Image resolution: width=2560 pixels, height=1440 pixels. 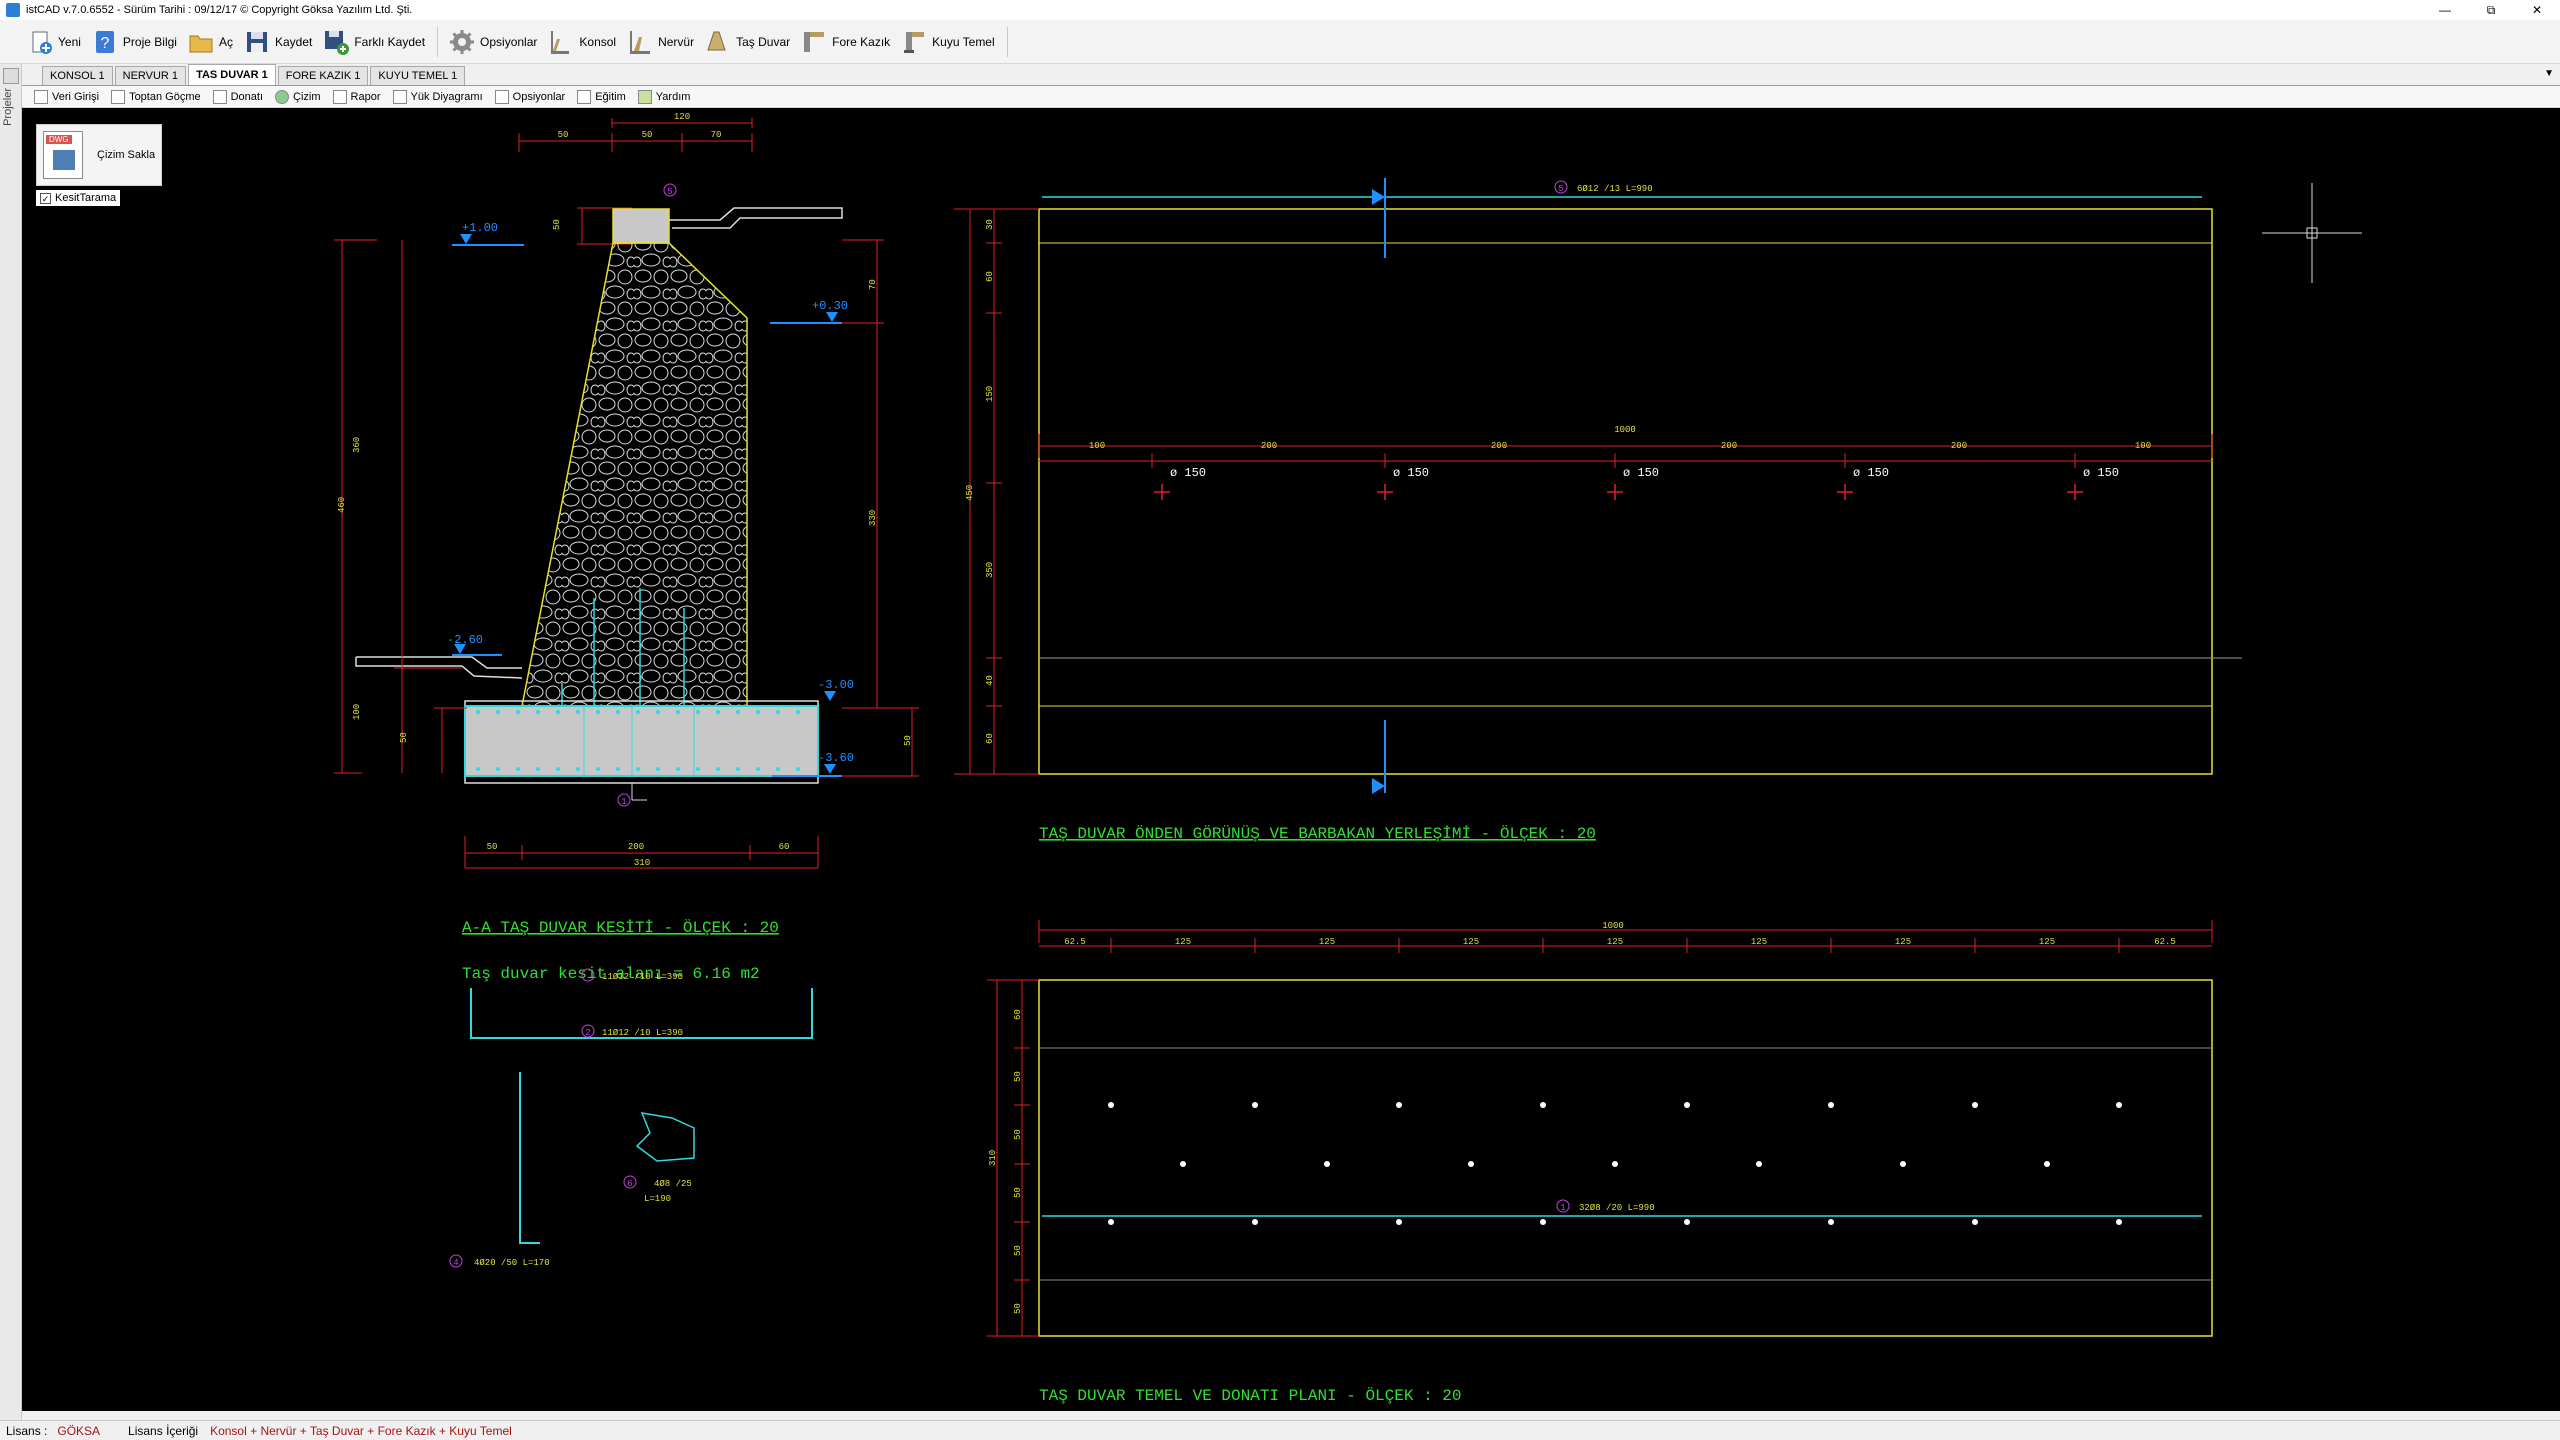 What do you see at coordinates (365, 96) in the screenshot?
I see `report-label: Rapor` at bounding box center [365, 96].